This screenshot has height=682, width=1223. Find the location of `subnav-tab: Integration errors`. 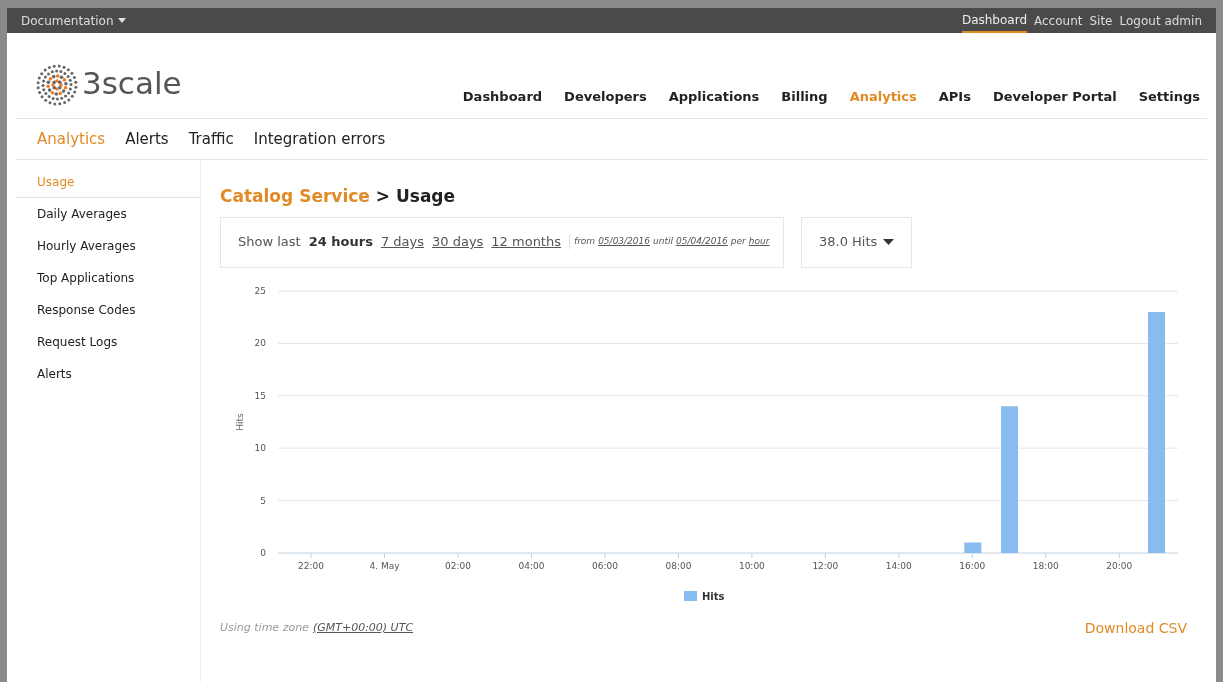

subnav-tab: Integration errors is located at coordinates (319, 139).